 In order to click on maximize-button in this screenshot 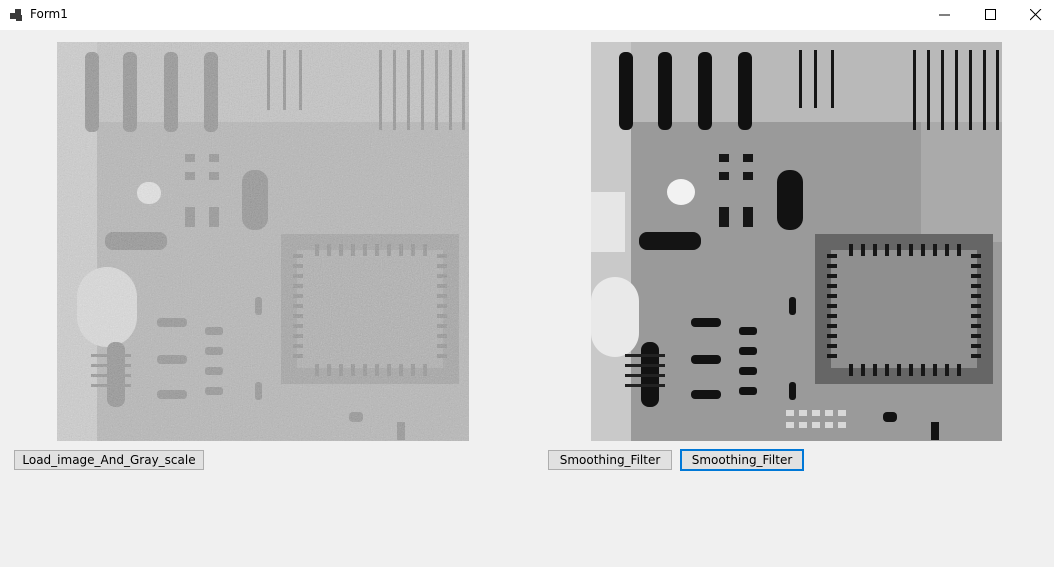, I will do `click(991, 15)`.